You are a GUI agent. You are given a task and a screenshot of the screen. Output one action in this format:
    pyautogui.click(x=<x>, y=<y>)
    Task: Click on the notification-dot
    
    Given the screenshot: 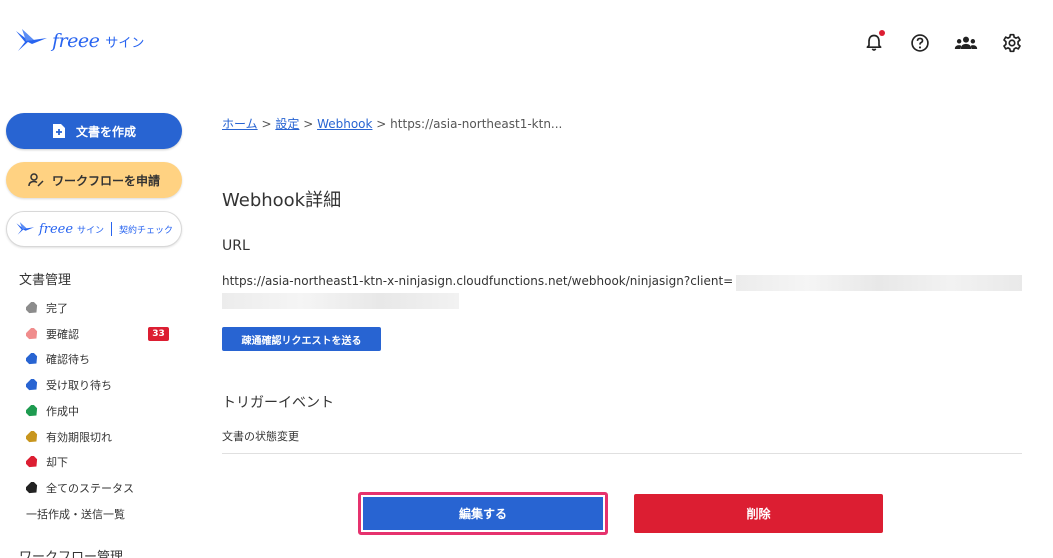 What is the action you would take?
    pyautogui.click(x=882, y=33)
    